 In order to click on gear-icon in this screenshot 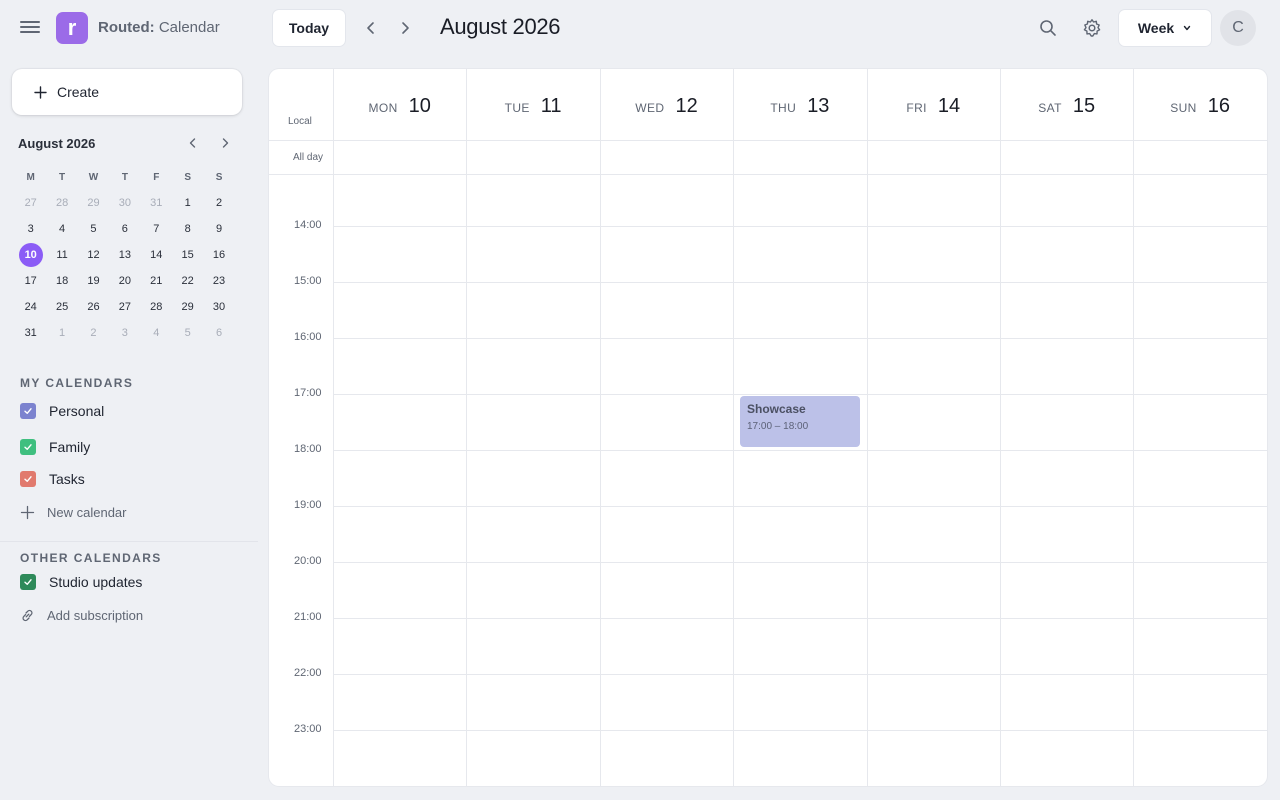, I will do `click(1092, 28)`.